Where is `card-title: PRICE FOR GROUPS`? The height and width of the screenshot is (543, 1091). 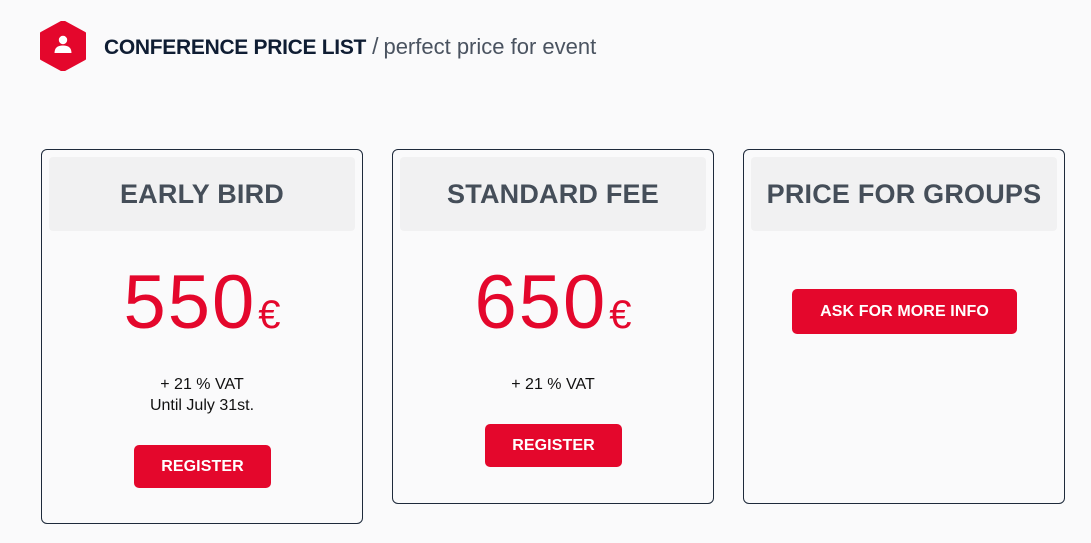 card-title: PRICE FOR GROUPS is located at coordinates (904, 193).